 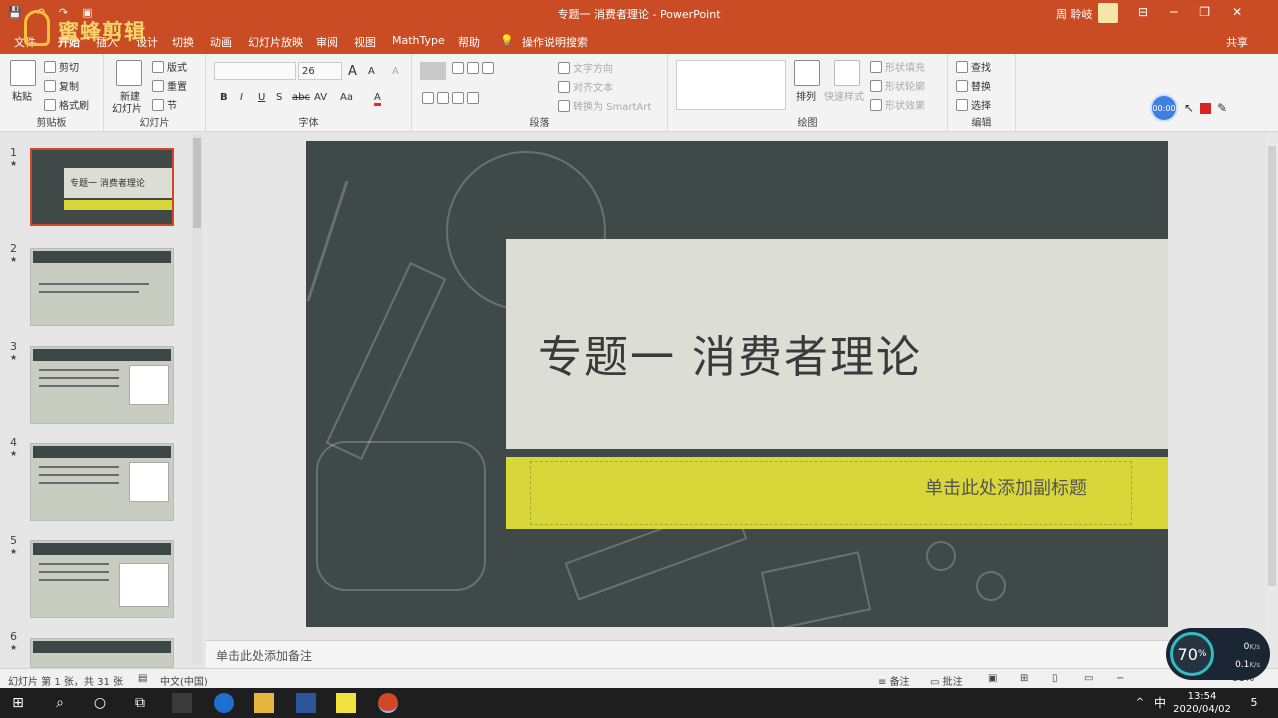 What do you see at coordinates (61, 66) in the screenshot?
I see `cut-button: 剪切` at bounding box center [61, 66].